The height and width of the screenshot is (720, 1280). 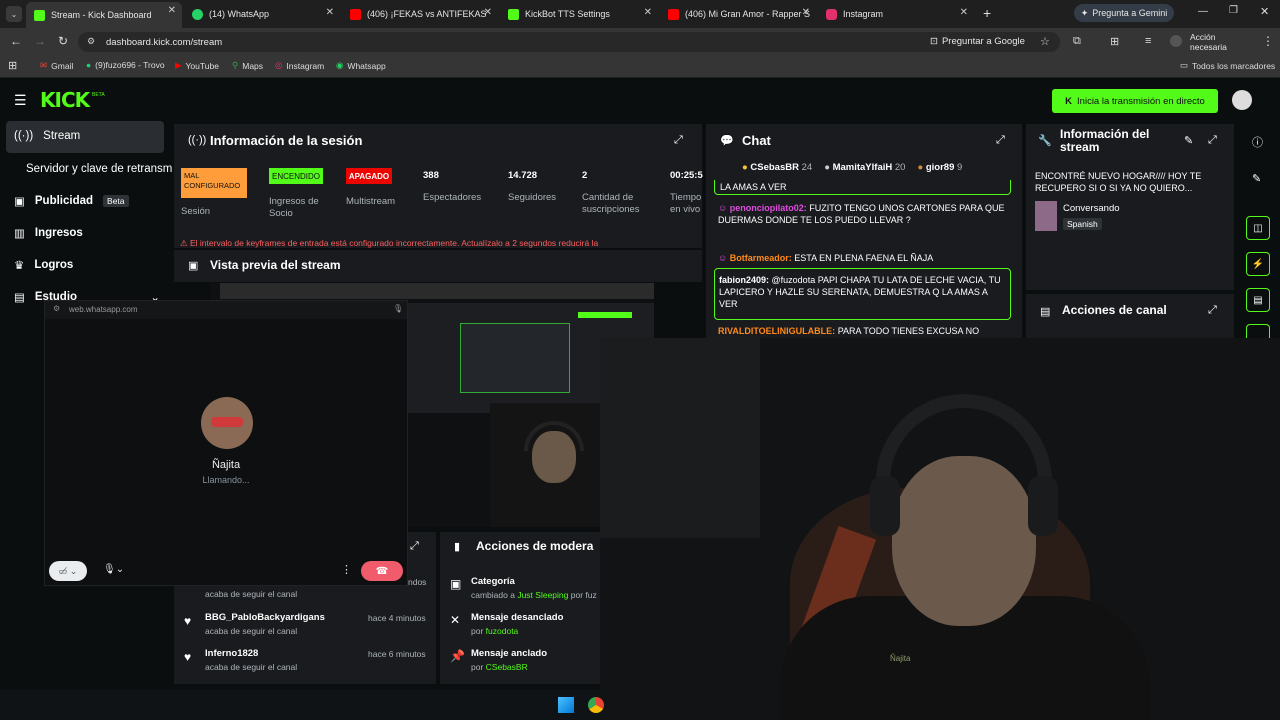 I want to click on rail-button-3: ▤, so click(x=1258, y=300).